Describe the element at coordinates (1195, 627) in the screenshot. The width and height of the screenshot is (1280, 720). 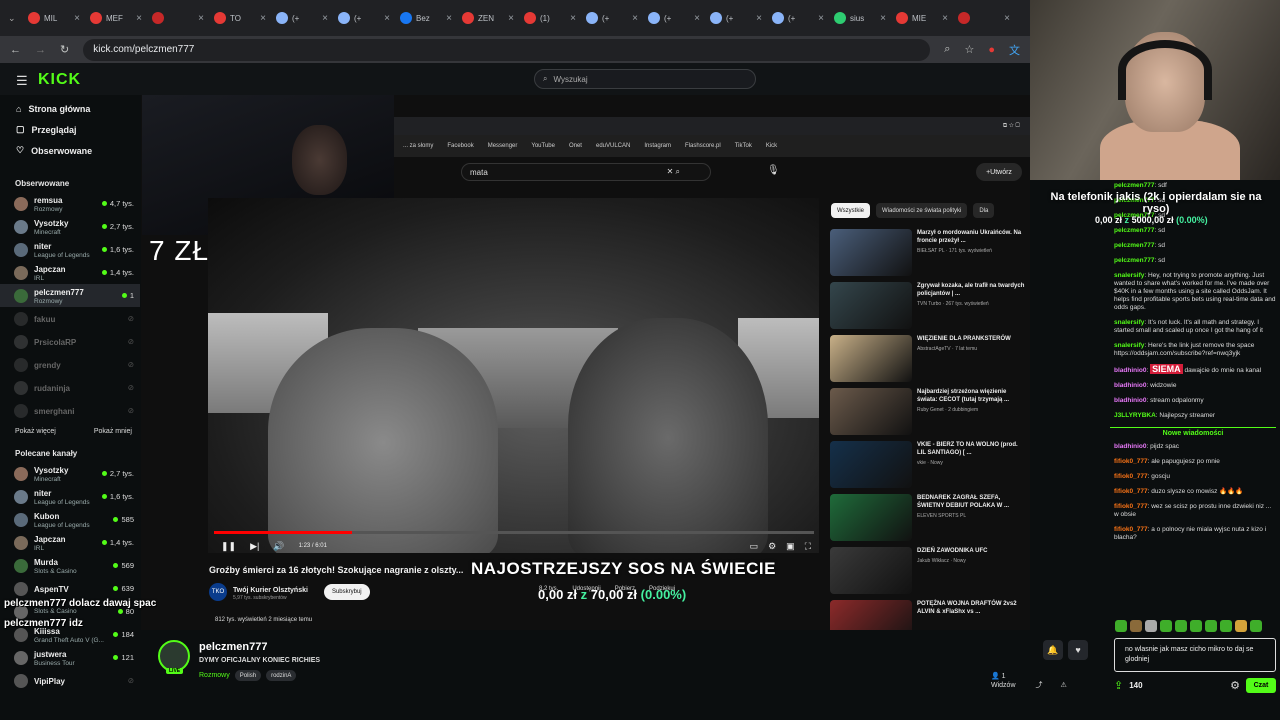
I see `emote-bar` at that location.